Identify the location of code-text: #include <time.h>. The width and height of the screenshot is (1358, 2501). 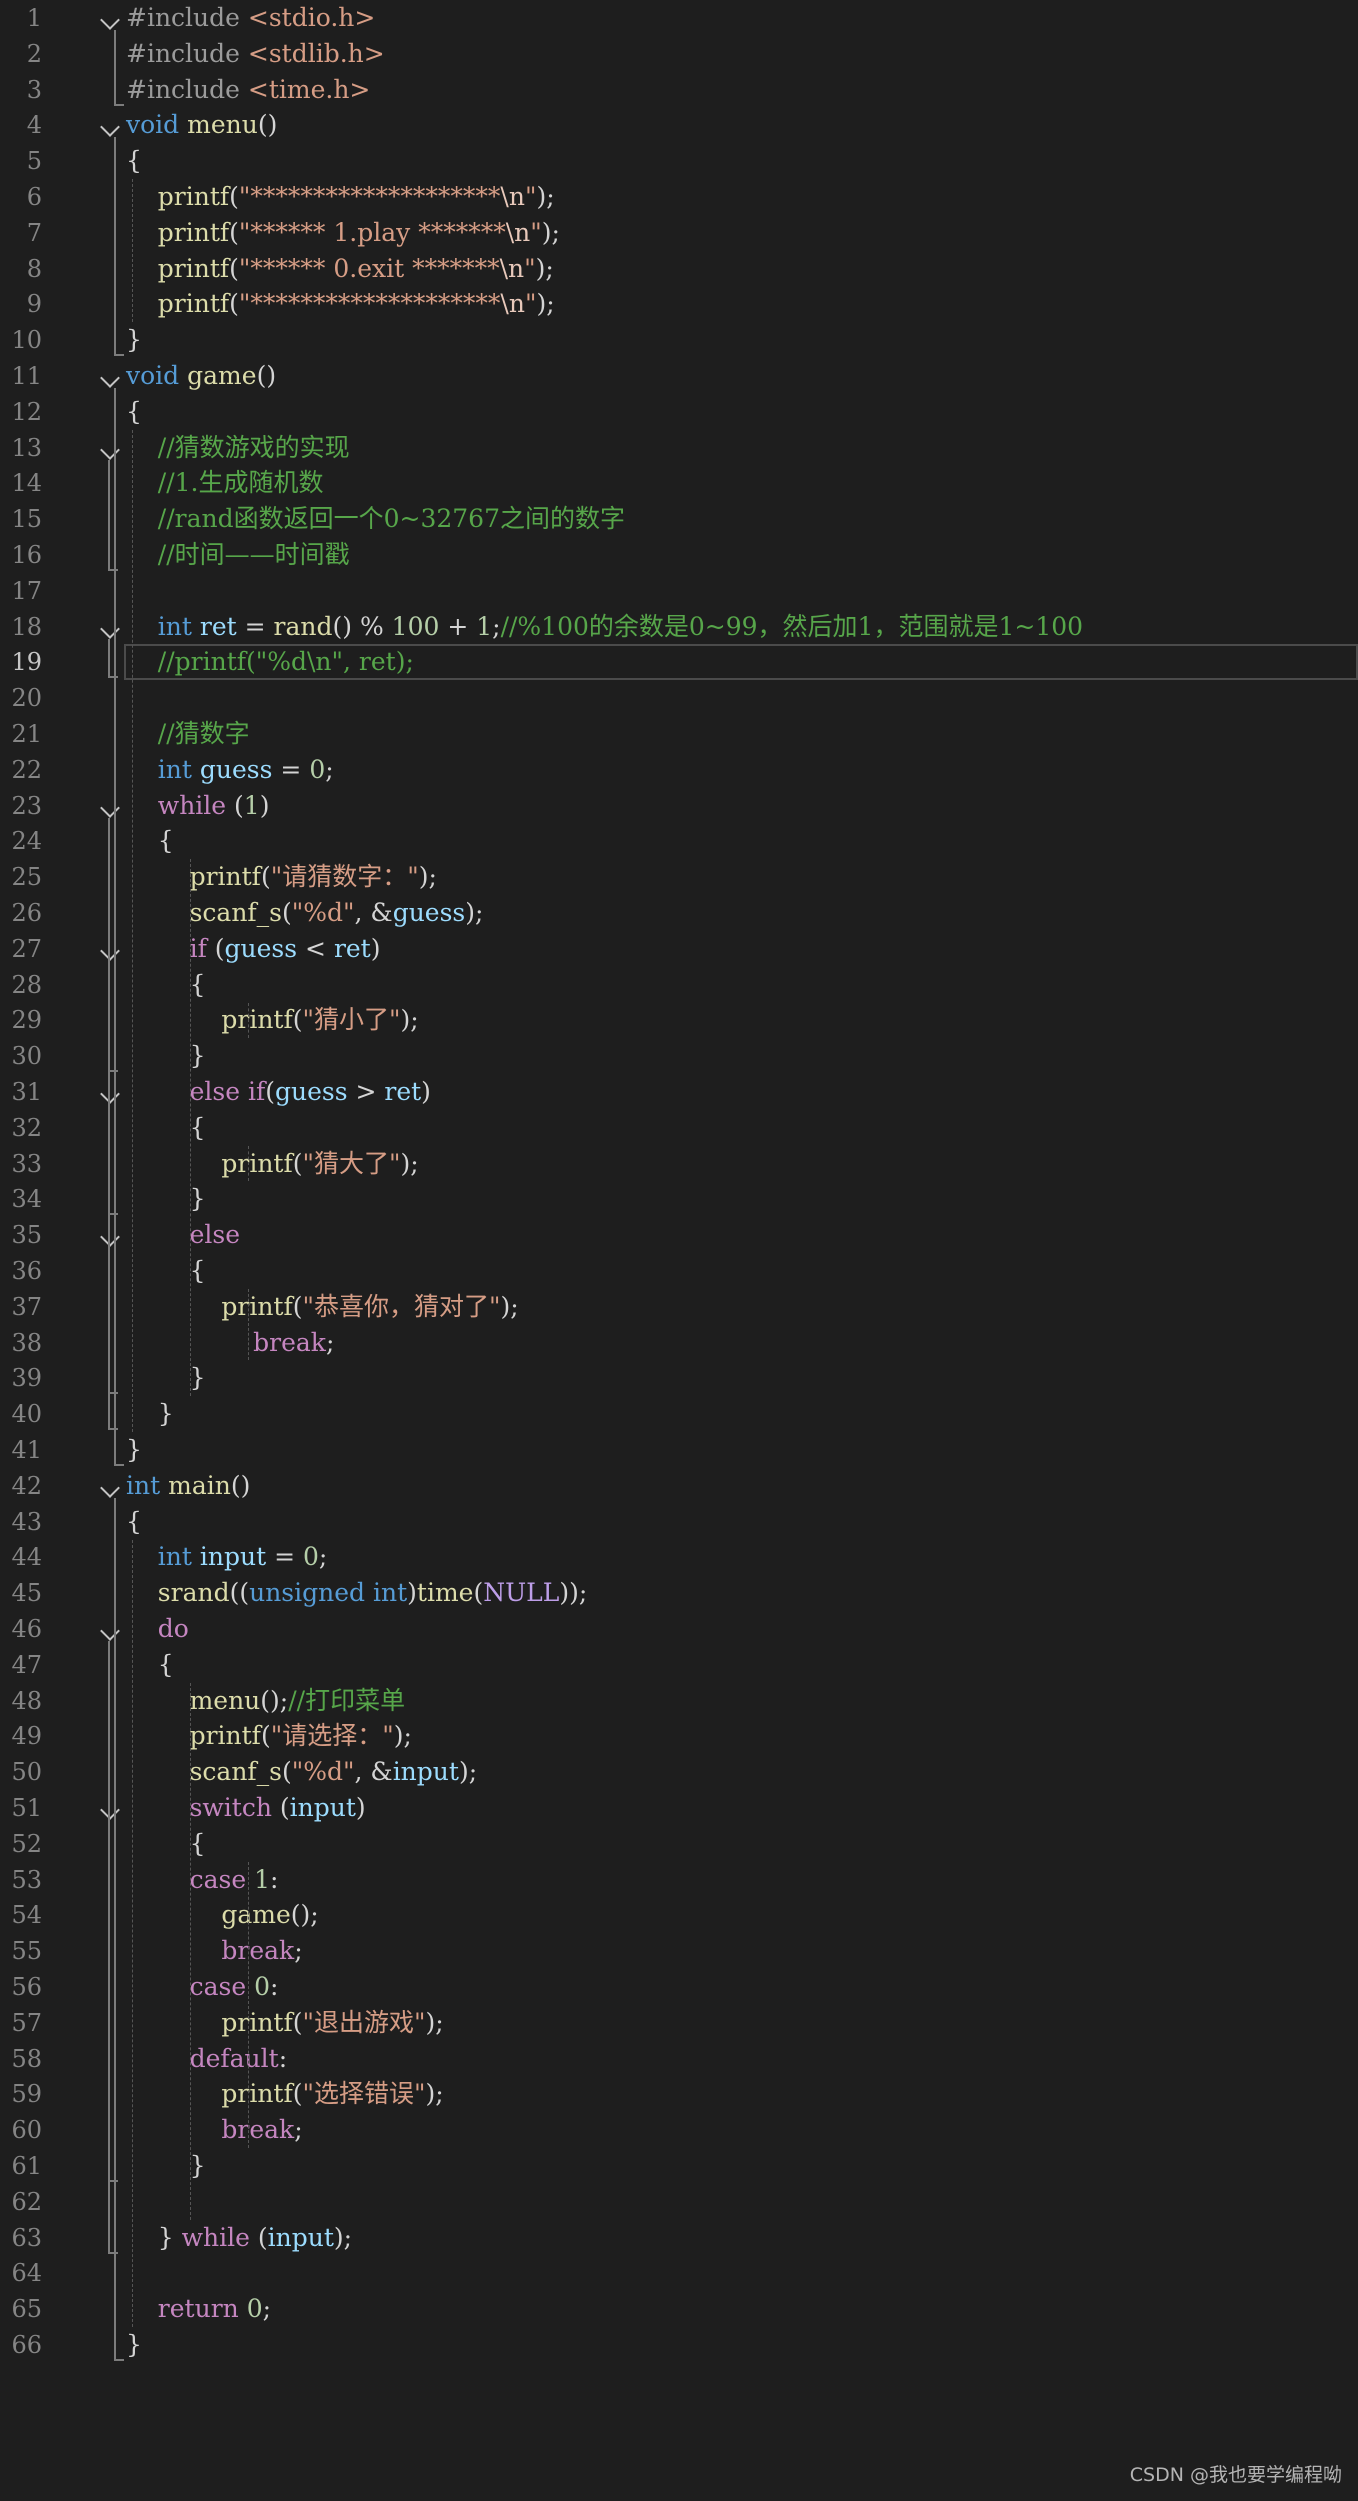
(248, 90).